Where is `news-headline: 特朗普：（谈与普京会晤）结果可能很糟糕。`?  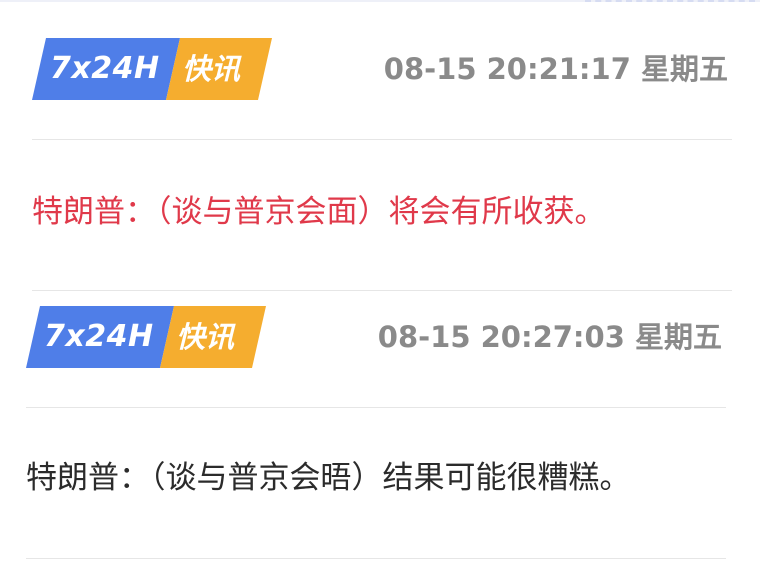
news-headline: 特朗普：（谈与普京会晤）结果可能很糟糕。 is located at coordinates (328, 478).